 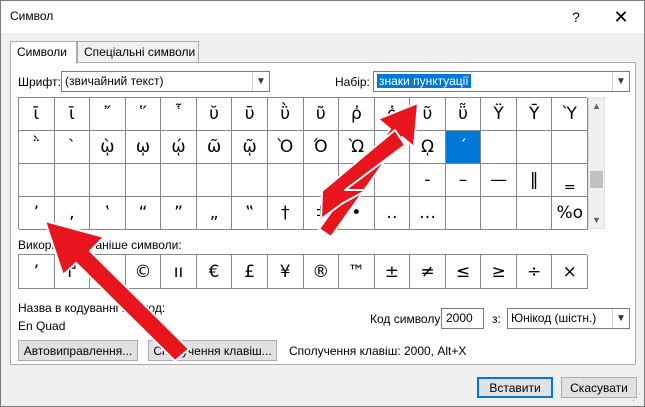 I want to click on symbol-cell: ῞, so click(x=143, y=114).